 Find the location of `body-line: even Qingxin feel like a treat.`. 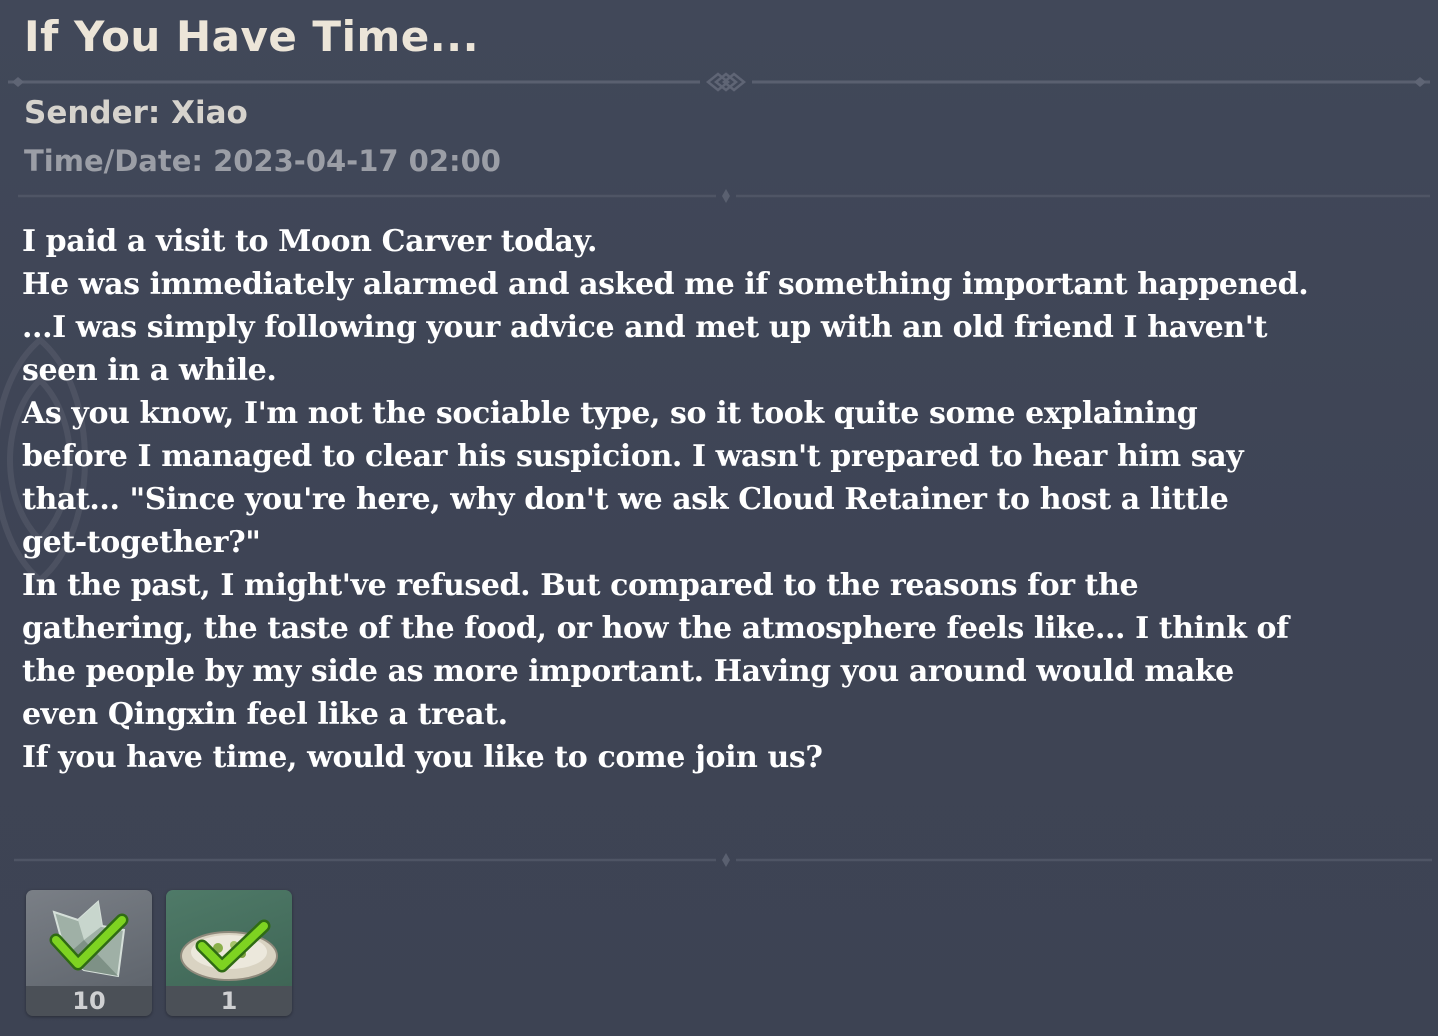

body-line: even Qingxin feel like a treat. is located at coordinates (265, 714).